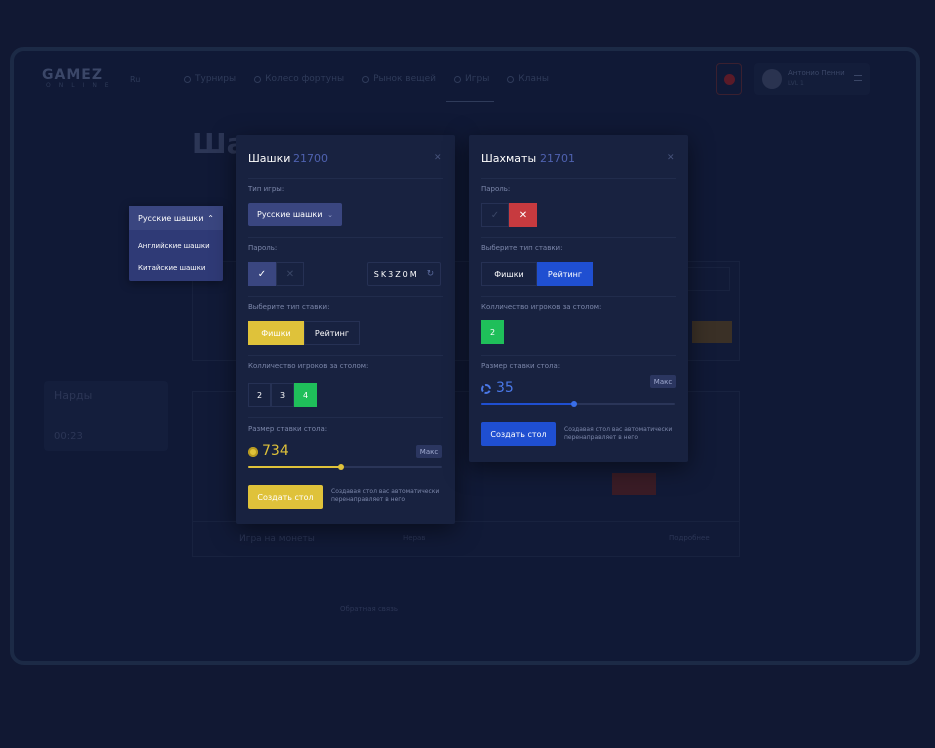 The width and height of the screenshot is (935, 748). What do you see at coordinates (707, 279) in the screenshot?
I see `background-button` at bounding box center [707, 279].